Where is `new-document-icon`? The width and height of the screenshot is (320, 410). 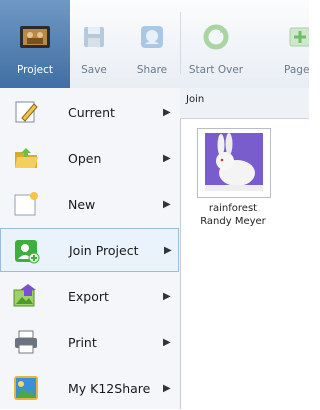
new-document-icon is located at coordinates (26, 204).